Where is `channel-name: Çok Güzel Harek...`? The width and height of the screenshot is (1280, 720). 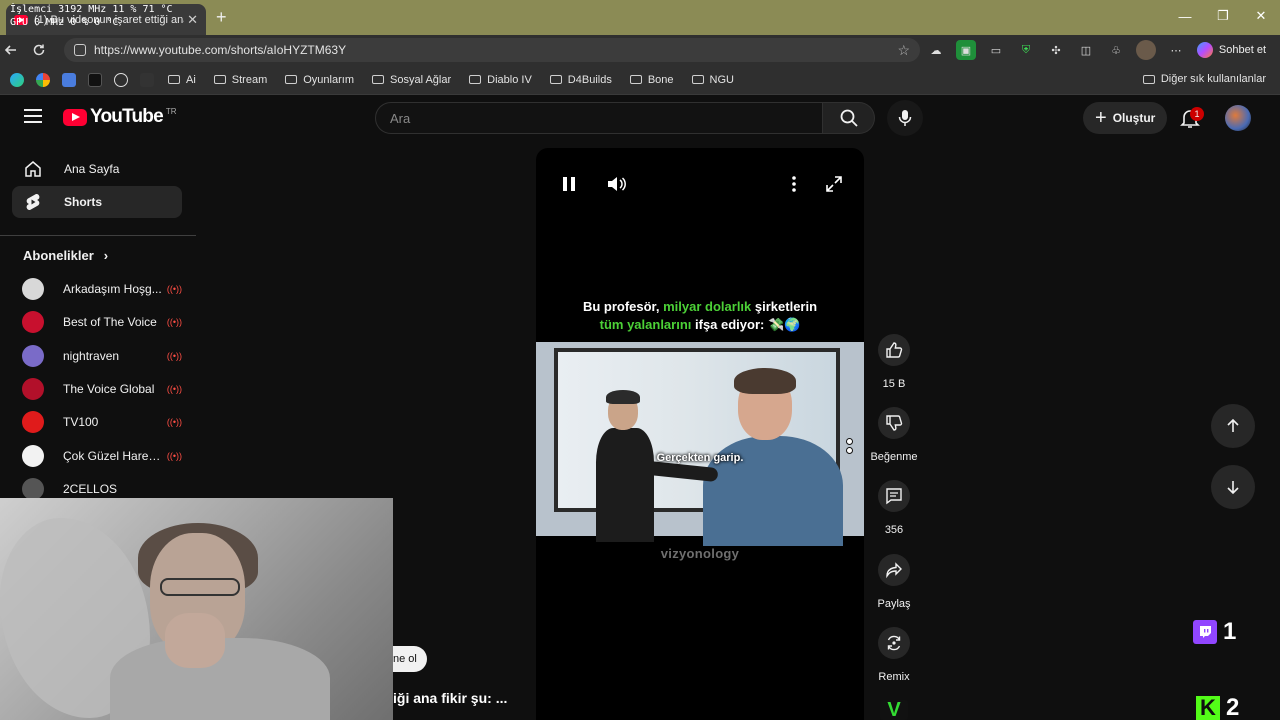
channel-name: Çok Güzel Harek... is located at coordinates (113, 455).